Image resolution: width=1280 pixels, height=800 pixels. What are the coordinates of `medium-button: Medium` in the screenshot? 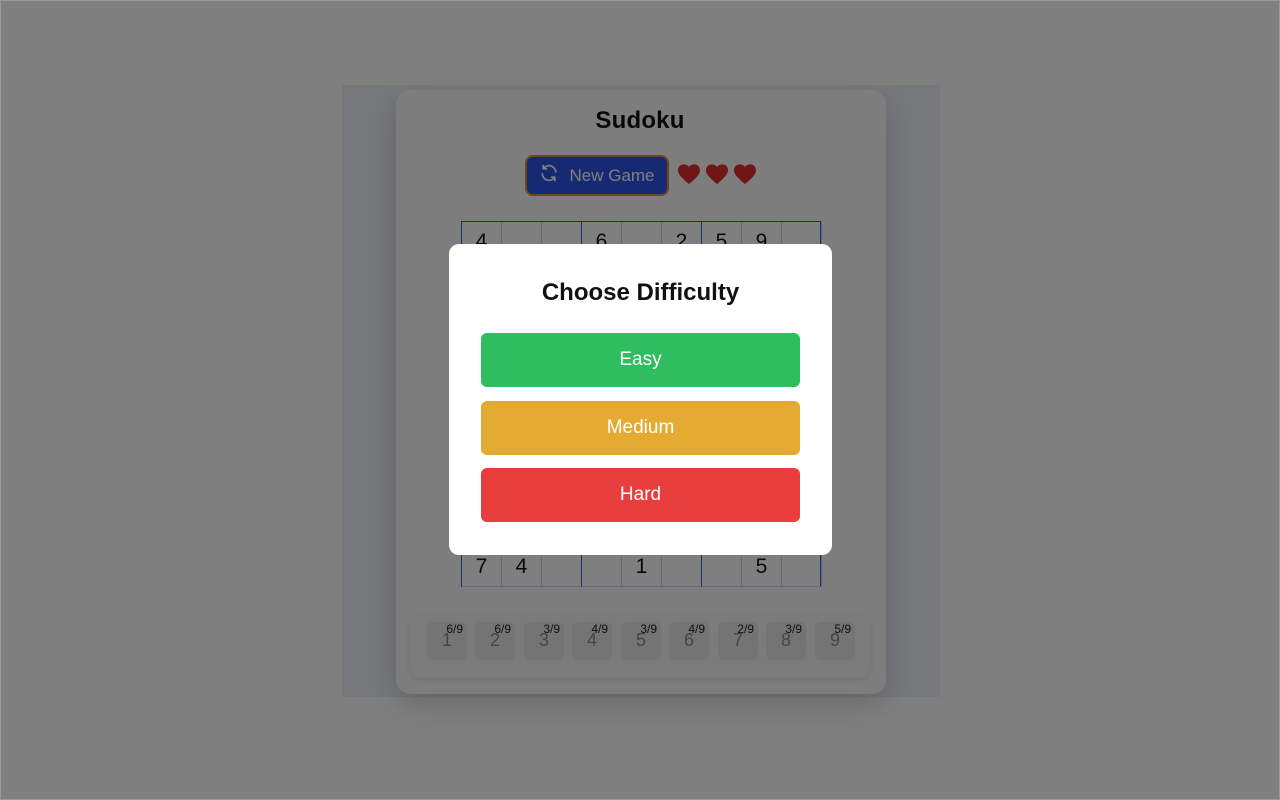 It's located at (640, 428).